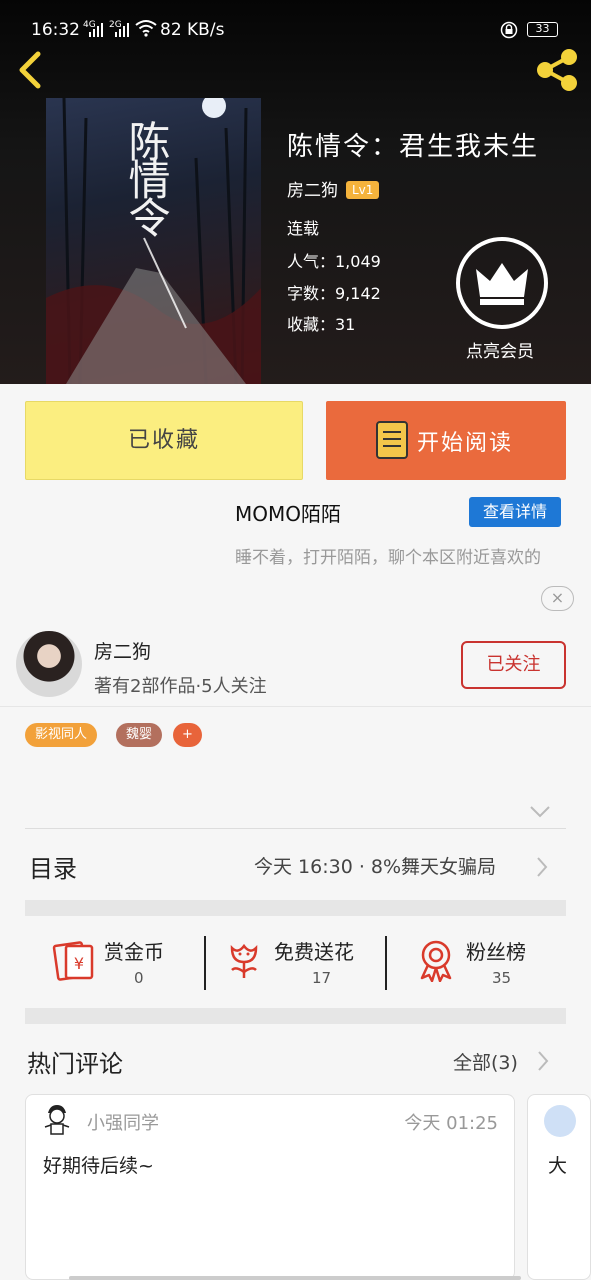  What do you see at coordinates (53, 866) in the screenshot?
I see `toc-title: 目录` at bounding box center [53, 866].